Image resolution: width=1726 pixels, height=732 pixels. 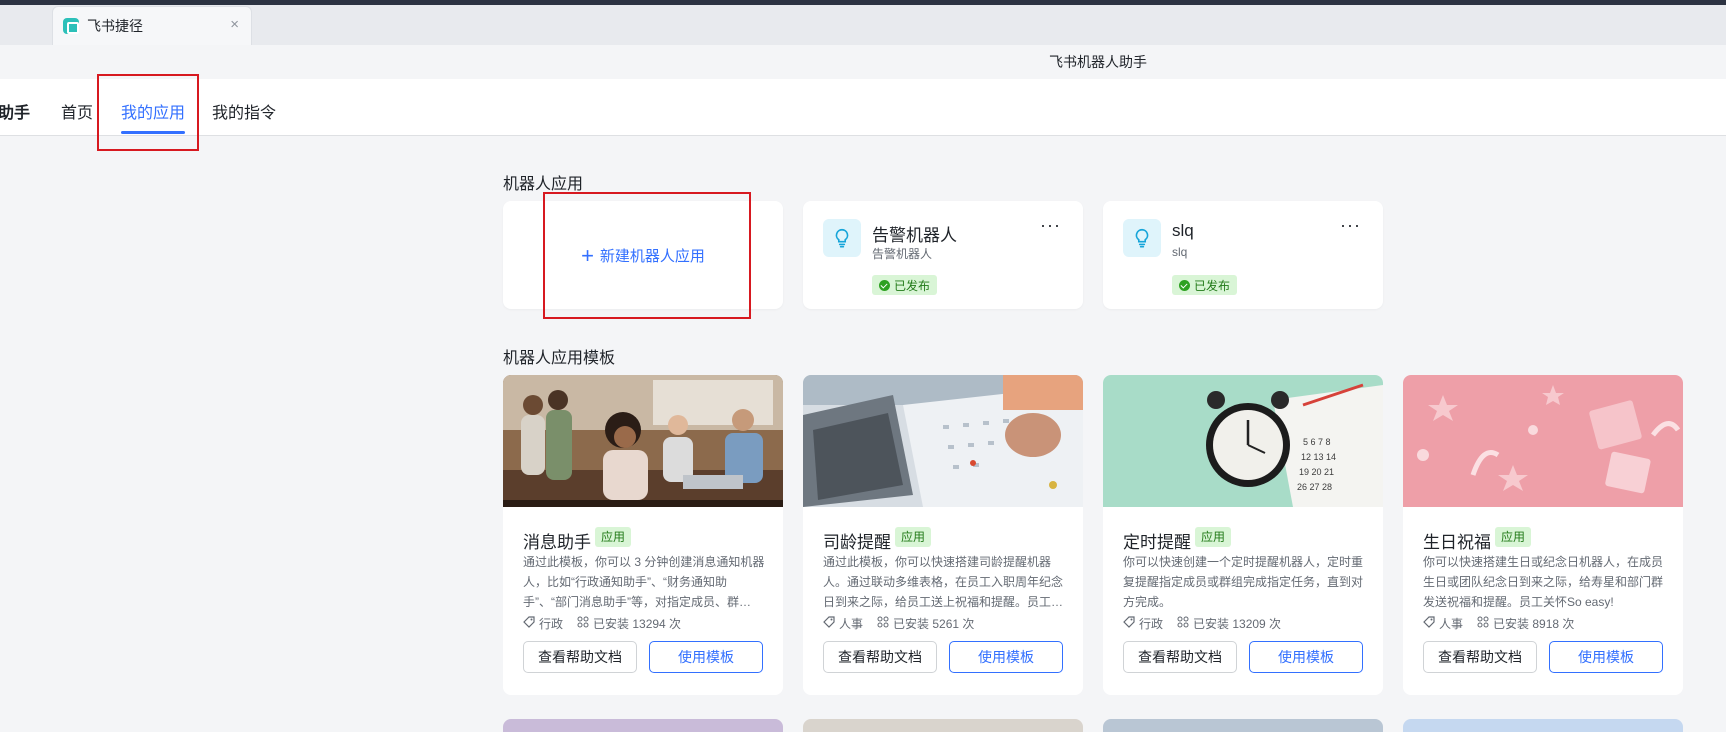 What do you see at coordinates (1183, 230) in the screenshot?
I see `bot-app-name: slq` at bounding box center [1183, 230].